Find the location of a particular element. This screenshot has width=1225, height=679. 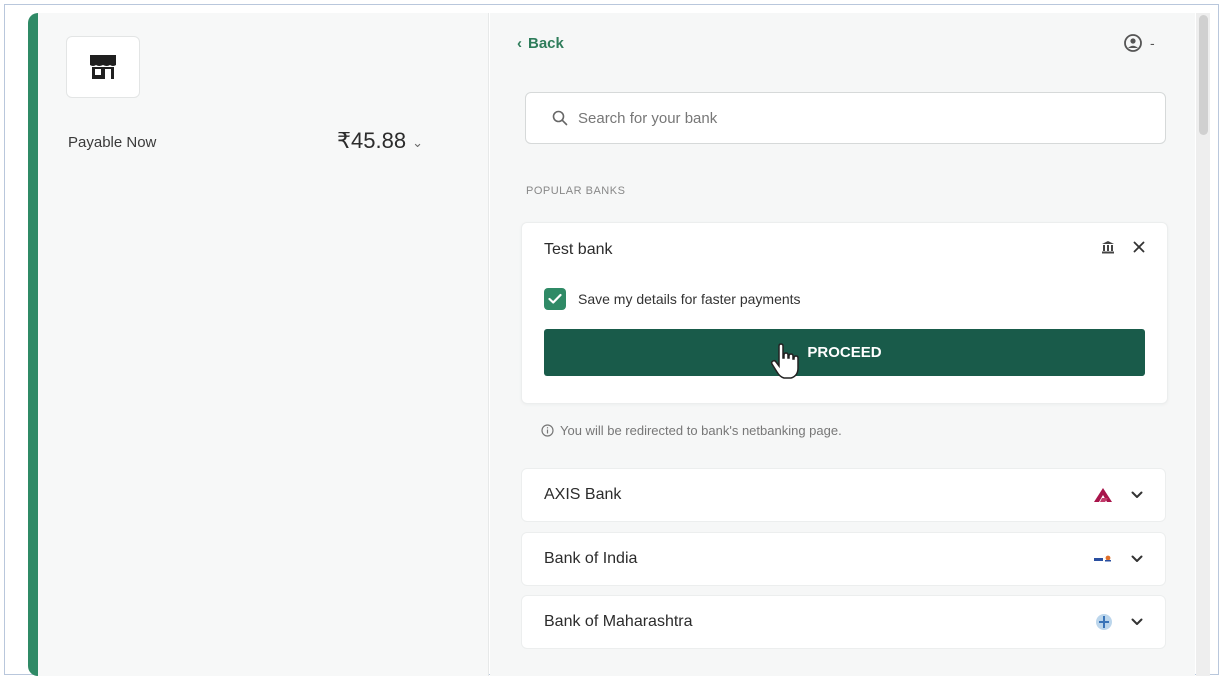

bank-icon is located at coordinates (1108, 247).